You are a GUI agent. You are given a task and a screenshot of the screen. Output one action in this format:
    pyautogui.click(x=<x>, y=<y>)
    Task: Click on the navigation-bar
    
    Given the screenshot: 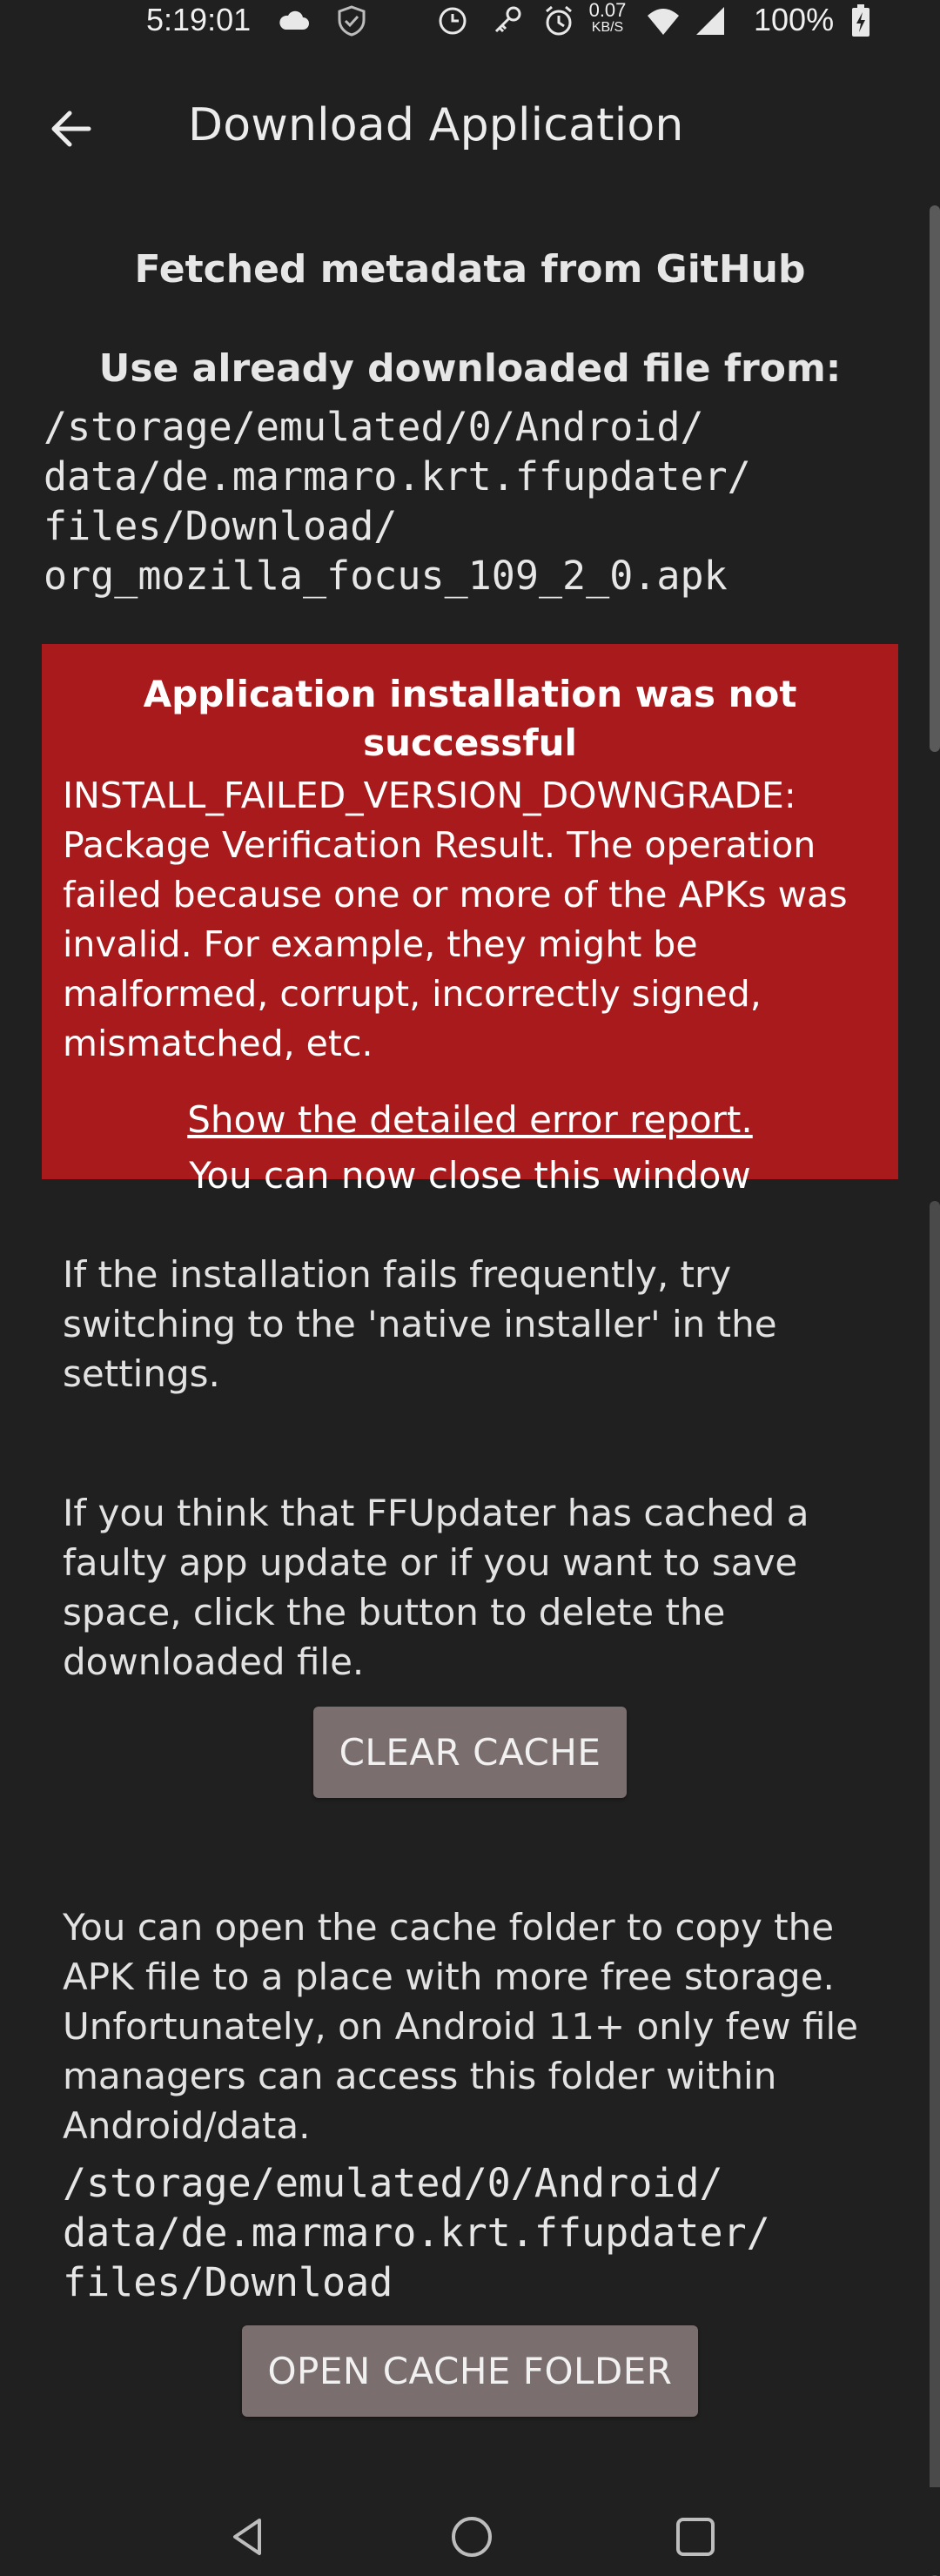 What is the action you would take?
    pyautogui.click(x=470, y=2531)
    